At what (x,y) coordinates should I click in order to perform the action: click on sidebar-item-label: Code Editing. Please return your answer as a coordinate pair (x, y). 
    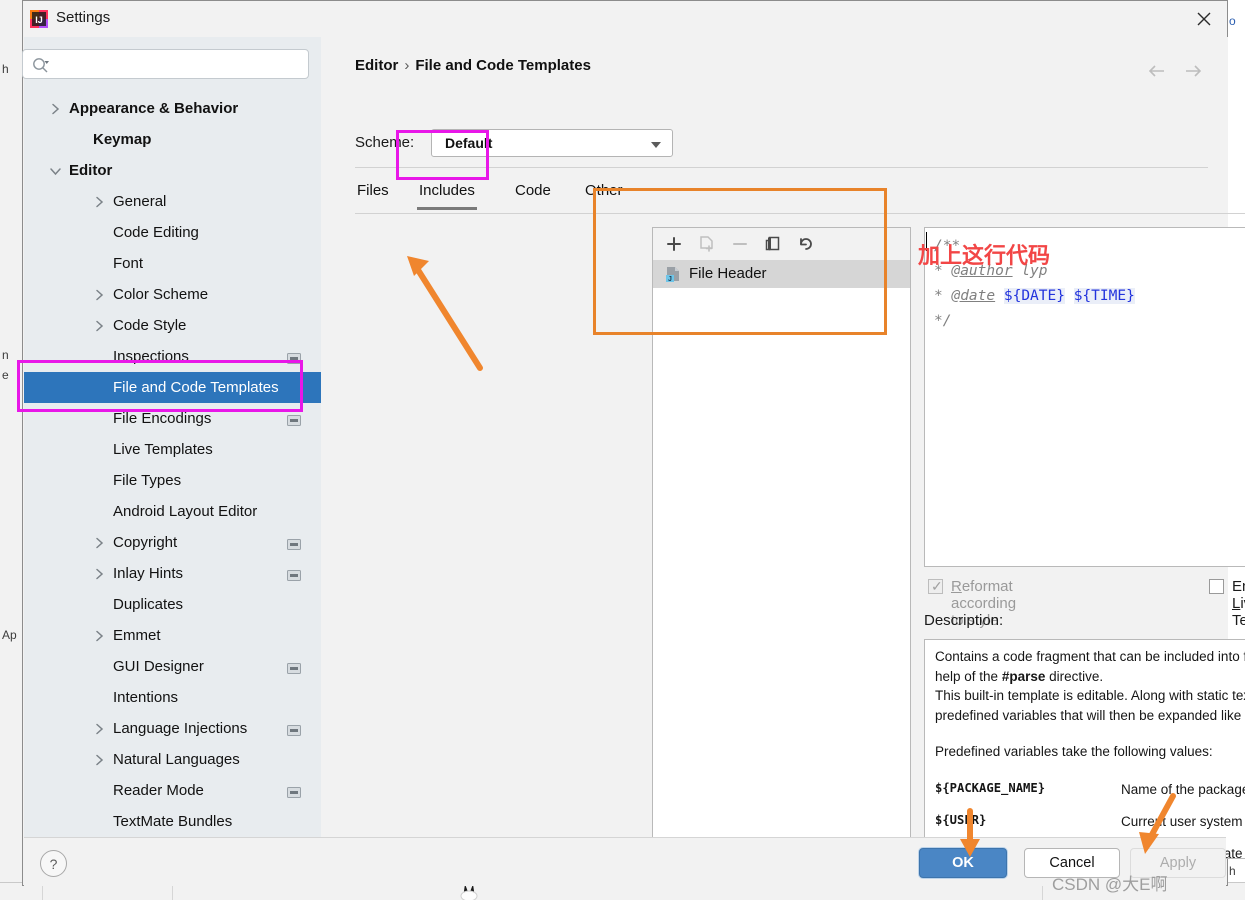
    Looking at the image, I should click on (156, 232).